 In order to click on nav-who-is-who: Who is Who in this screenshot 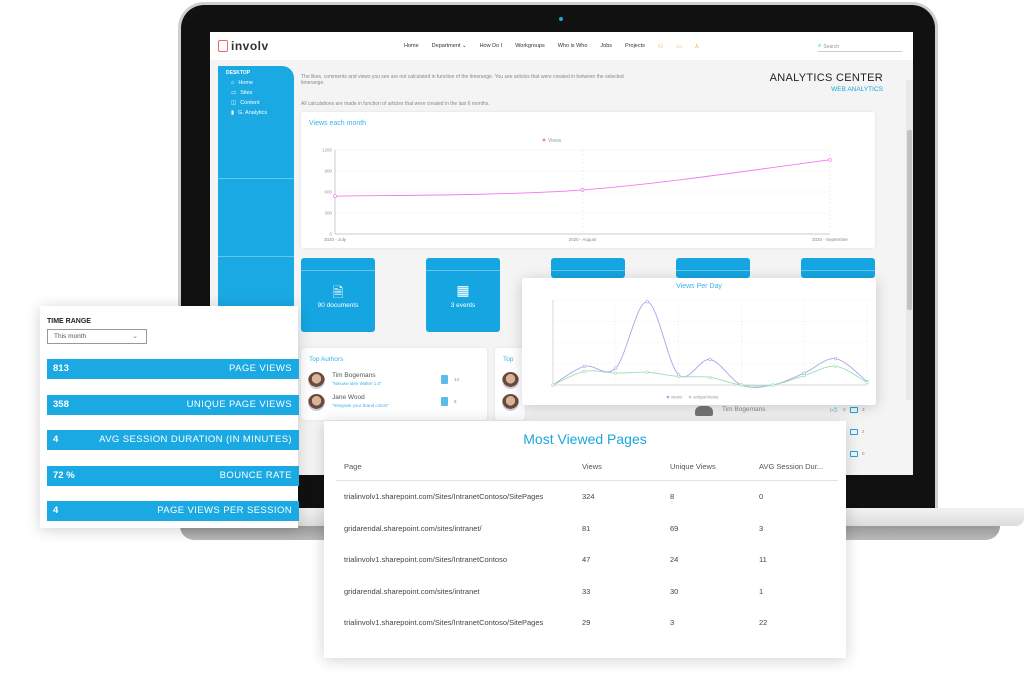, I will do `click(573, 46)`.